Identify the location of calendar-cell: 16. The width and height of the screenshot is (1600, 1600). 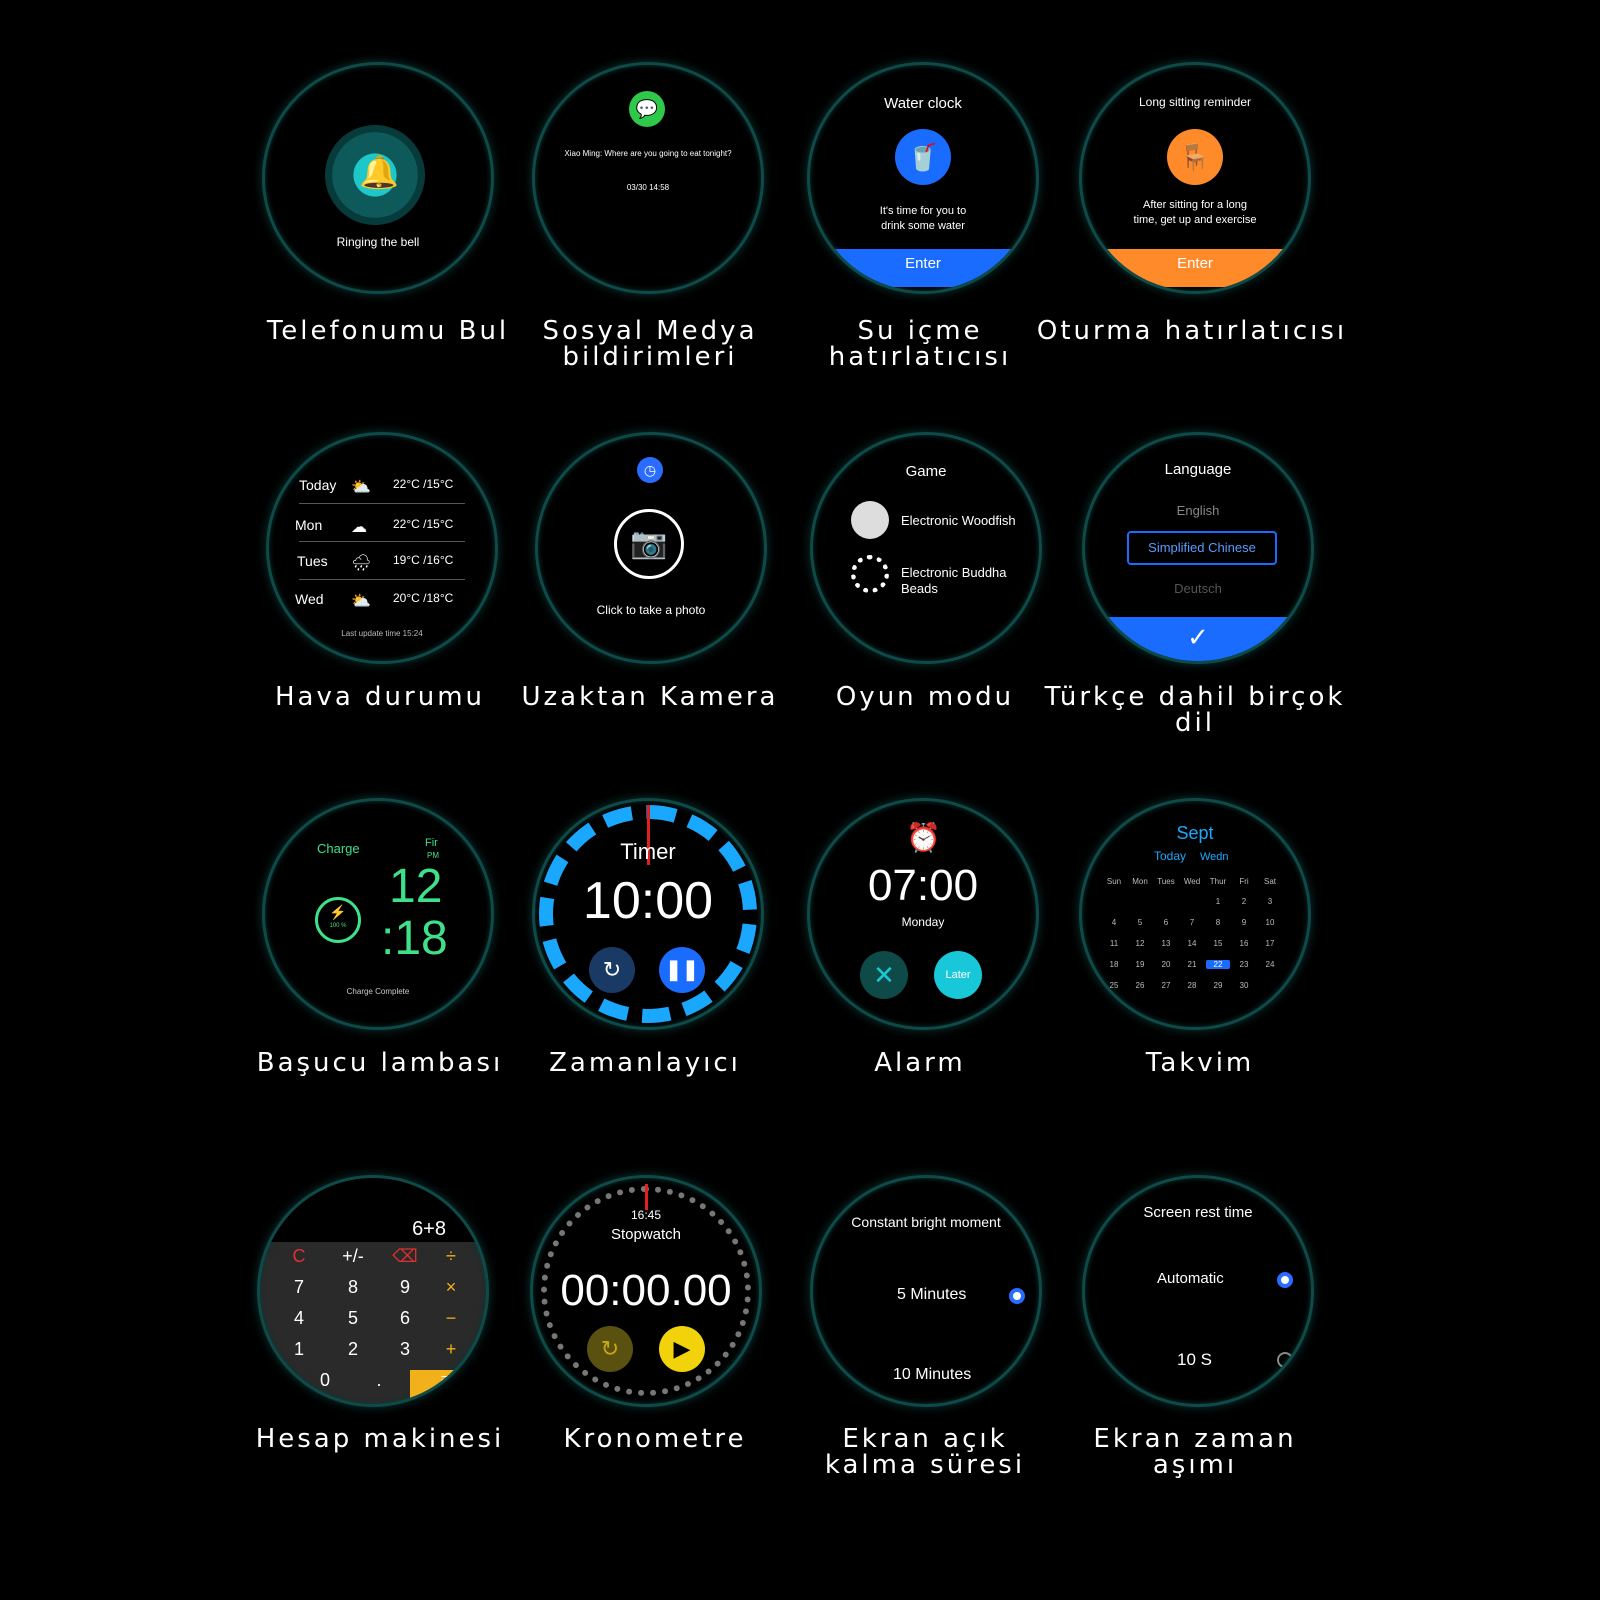
(1244, 943).